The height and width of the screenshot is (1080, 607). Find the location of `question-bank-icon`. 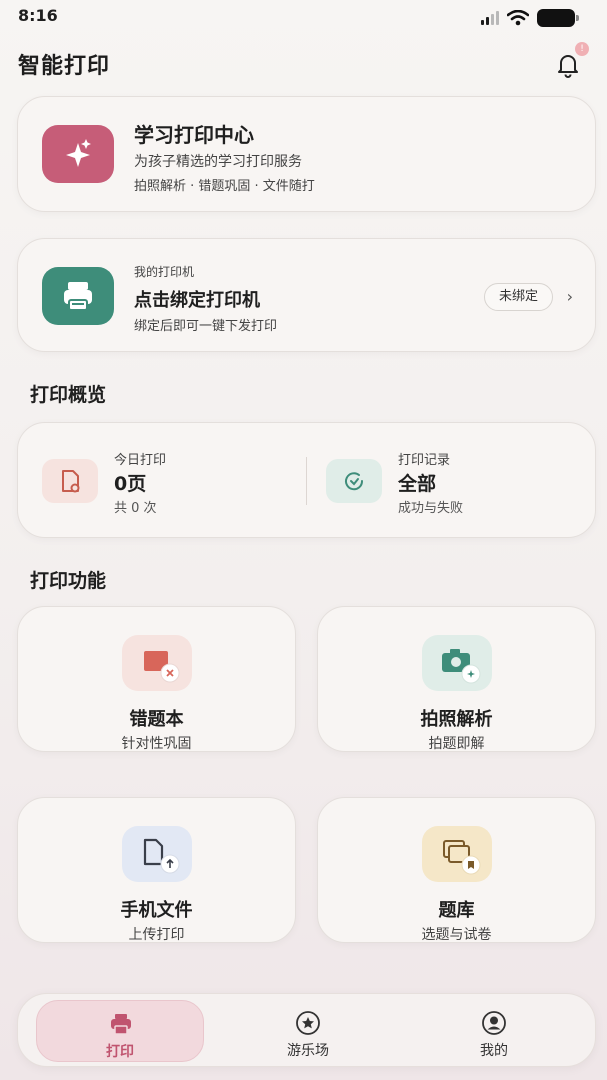

question-bank-icon is located at coordinates (457, 854).